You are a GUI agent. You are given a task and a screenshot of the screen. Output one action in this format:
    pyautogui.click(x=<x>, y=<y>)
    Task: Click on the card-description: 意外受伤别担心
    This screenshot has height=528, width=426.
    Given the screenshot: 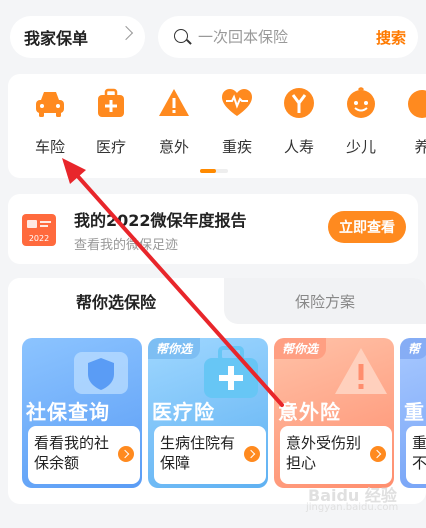 What is the action you would take?
    pyautogui.click(x=324, y=453)
    